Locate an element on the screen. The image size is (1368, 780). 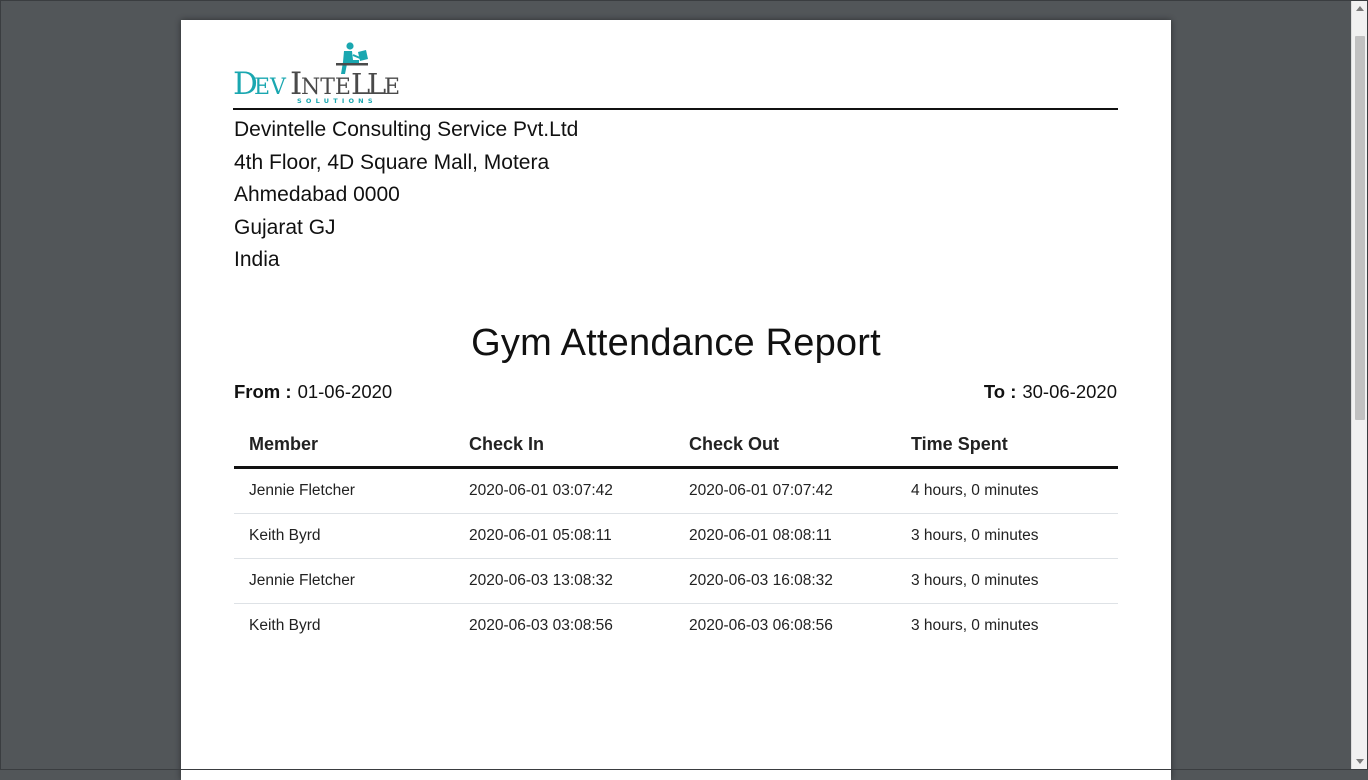
city-line: Ahmedabad 0000 is located at coordinates (317, 194).